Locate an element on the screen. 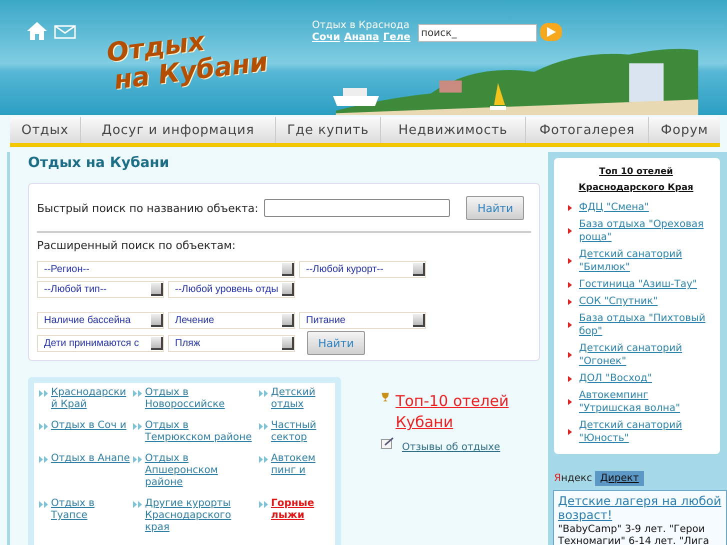 The height and width of the screenshot is (545, 727). nav-tab: Где купить is located at coordinates (328, 130).